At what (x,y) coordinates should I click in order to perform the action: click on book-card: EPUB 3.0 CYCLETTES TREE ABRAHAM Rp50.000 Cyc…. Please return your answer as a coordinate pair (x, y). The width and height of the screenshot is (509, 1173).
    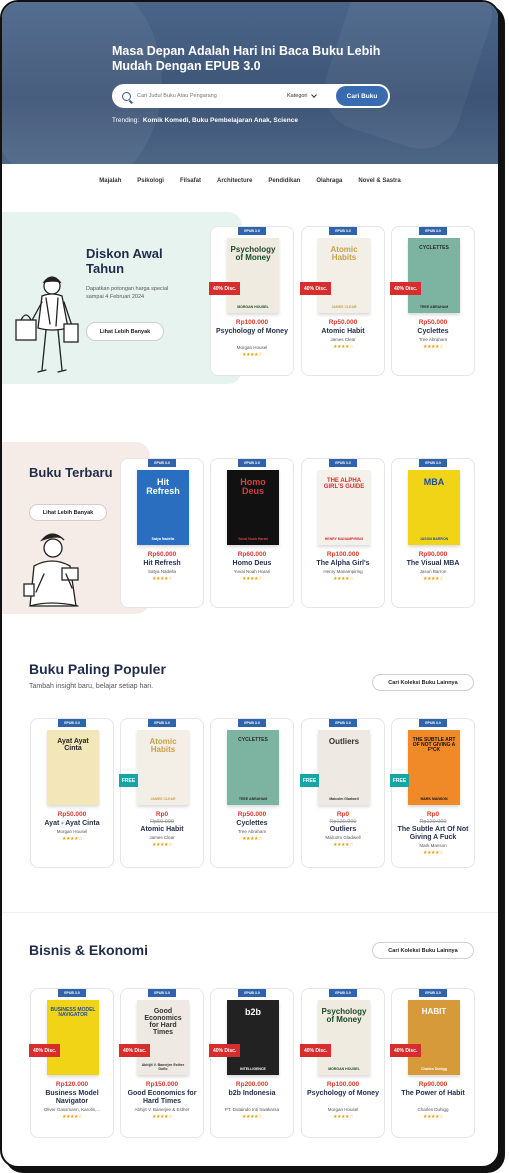
    Looking at the image, I should click on (252, 793).